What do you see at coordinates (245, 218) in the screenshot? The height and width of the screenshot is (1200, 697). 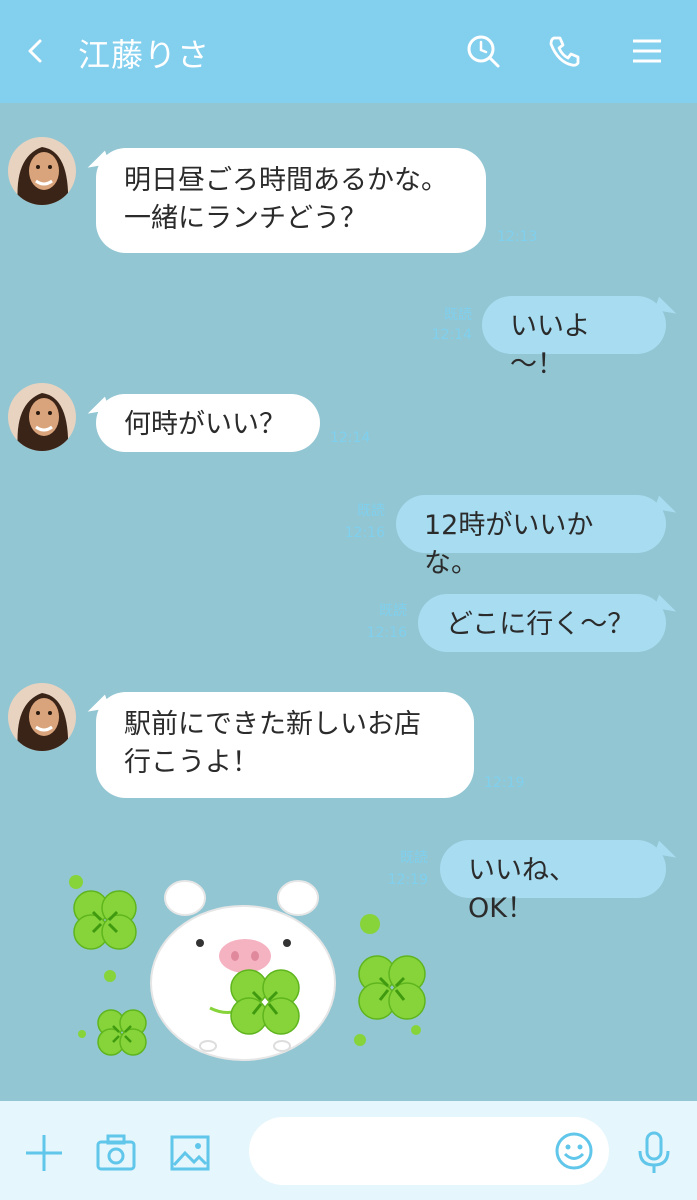 I see `message-text-line: 一緒にランチどう？` at bounding box center [245, 218].